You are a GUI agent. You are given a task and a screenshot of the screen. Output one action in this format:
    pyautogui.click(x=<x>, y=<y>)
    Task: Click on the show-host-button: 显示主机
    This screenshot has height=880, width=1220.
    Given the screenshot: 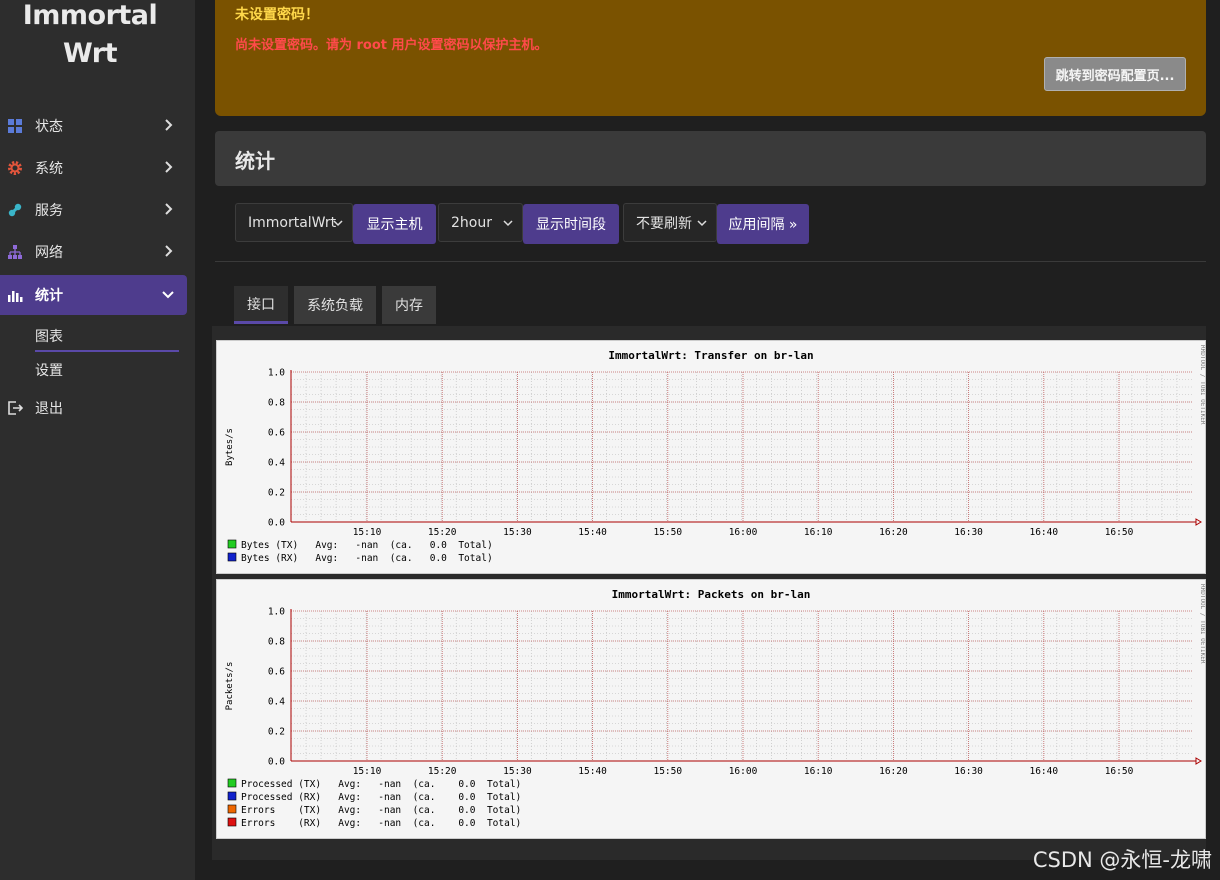 What is the action you would take?
    pyautogui.click(x=394, y=224)
    